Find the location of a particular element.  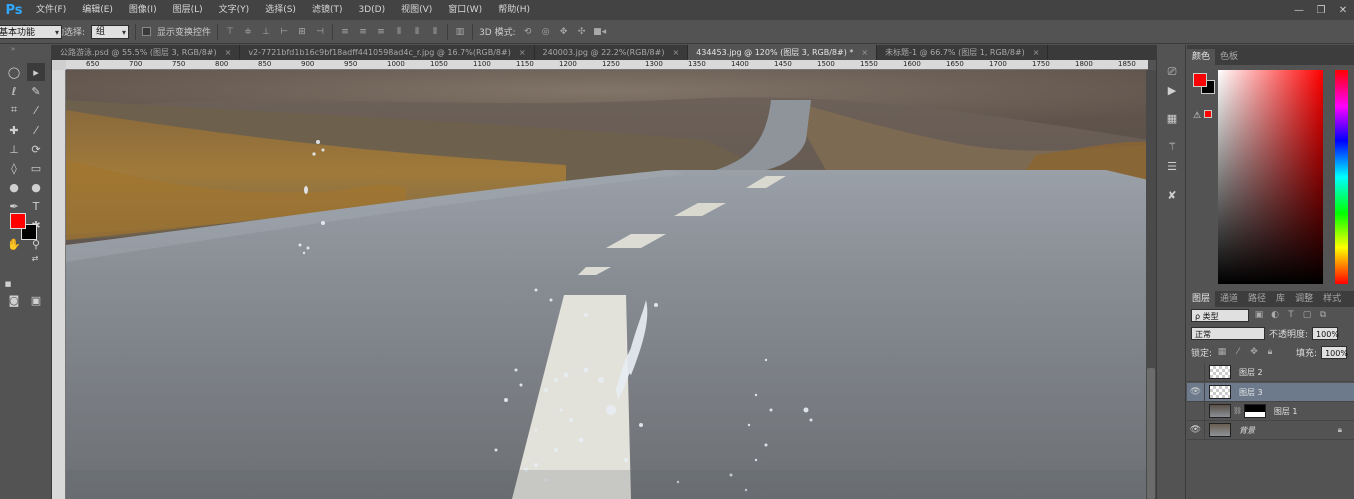

default-colors-icon: ■ is located at coordinates (8, 284).